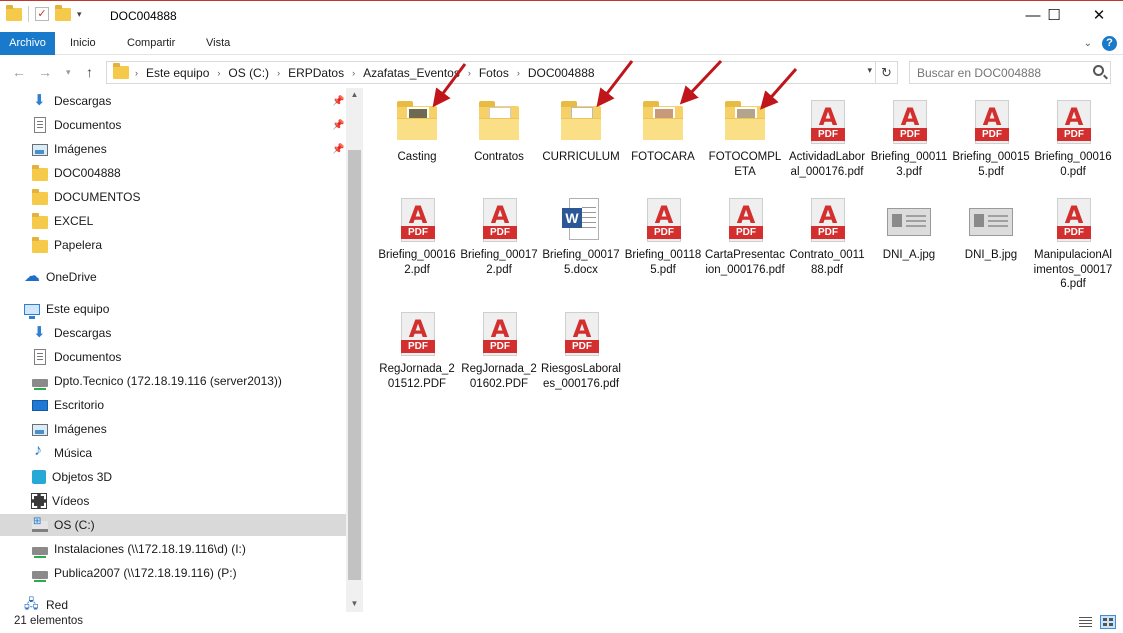  What do you see at coordinates (581, 131) in the screenshot?
I see `file-item: CURRICULUM` at bounding box center [581, 131].